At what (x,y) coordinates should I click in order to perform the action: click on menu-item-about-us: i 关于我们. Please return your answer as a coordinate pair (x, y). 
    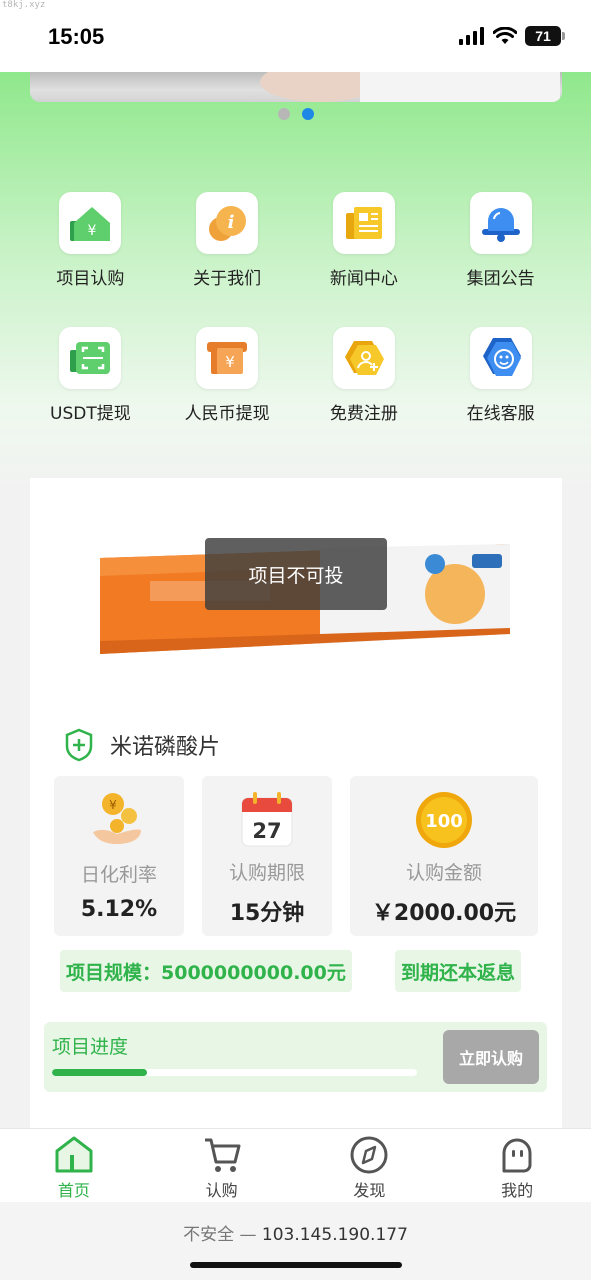
    Looking at the image, I should click on (227, 240).